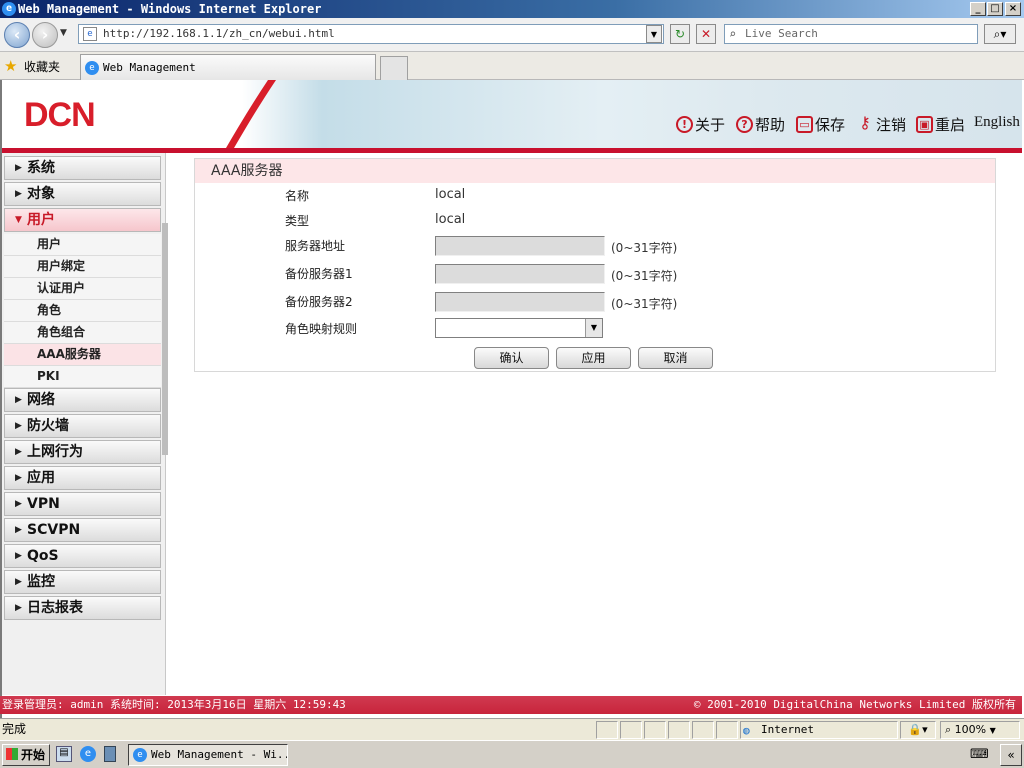  I want to click on menu-label: 系统, so click(41, 168).